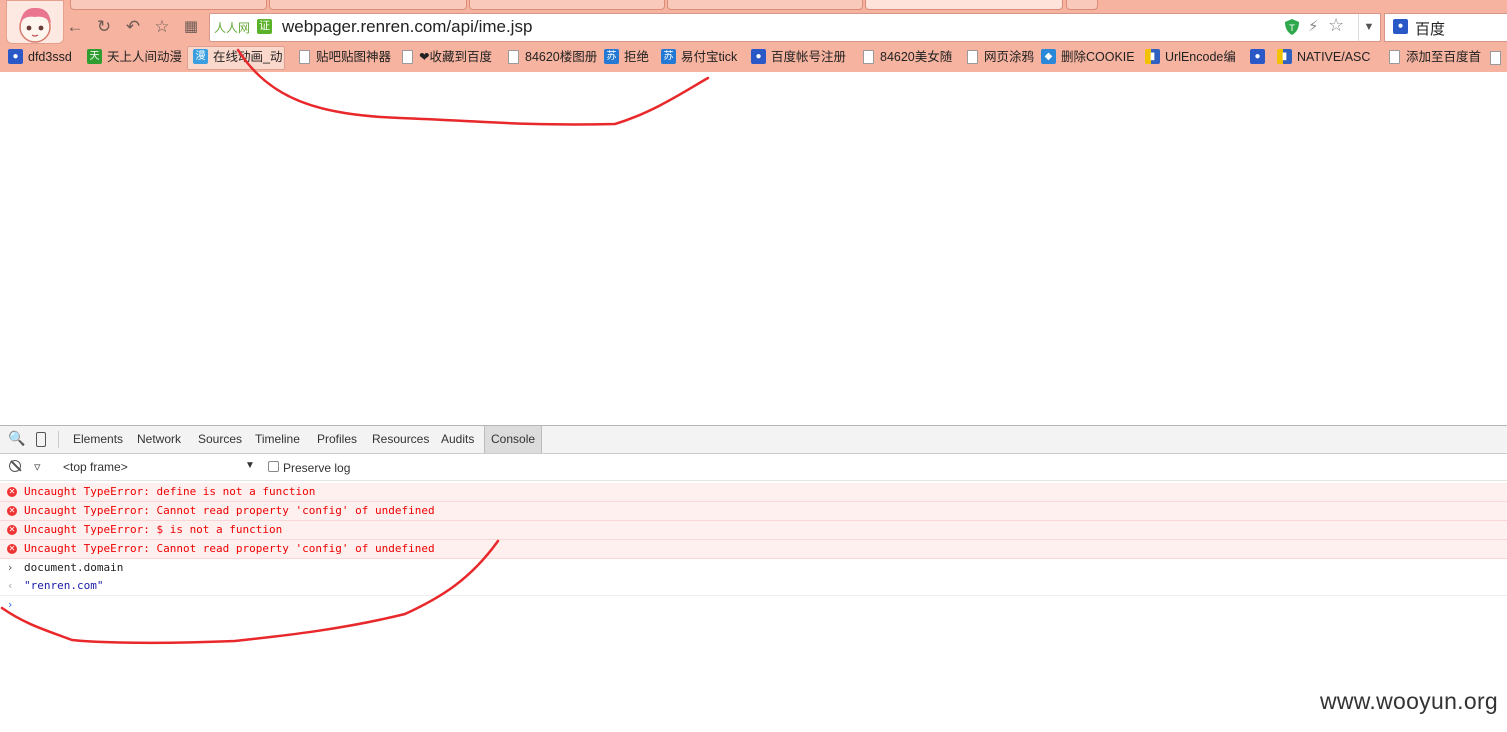 The image size is (1507, 732). Describe the element at coordinates (162, 27) in the screenshot. I see `favorite-star-icon: ☆` at that location.